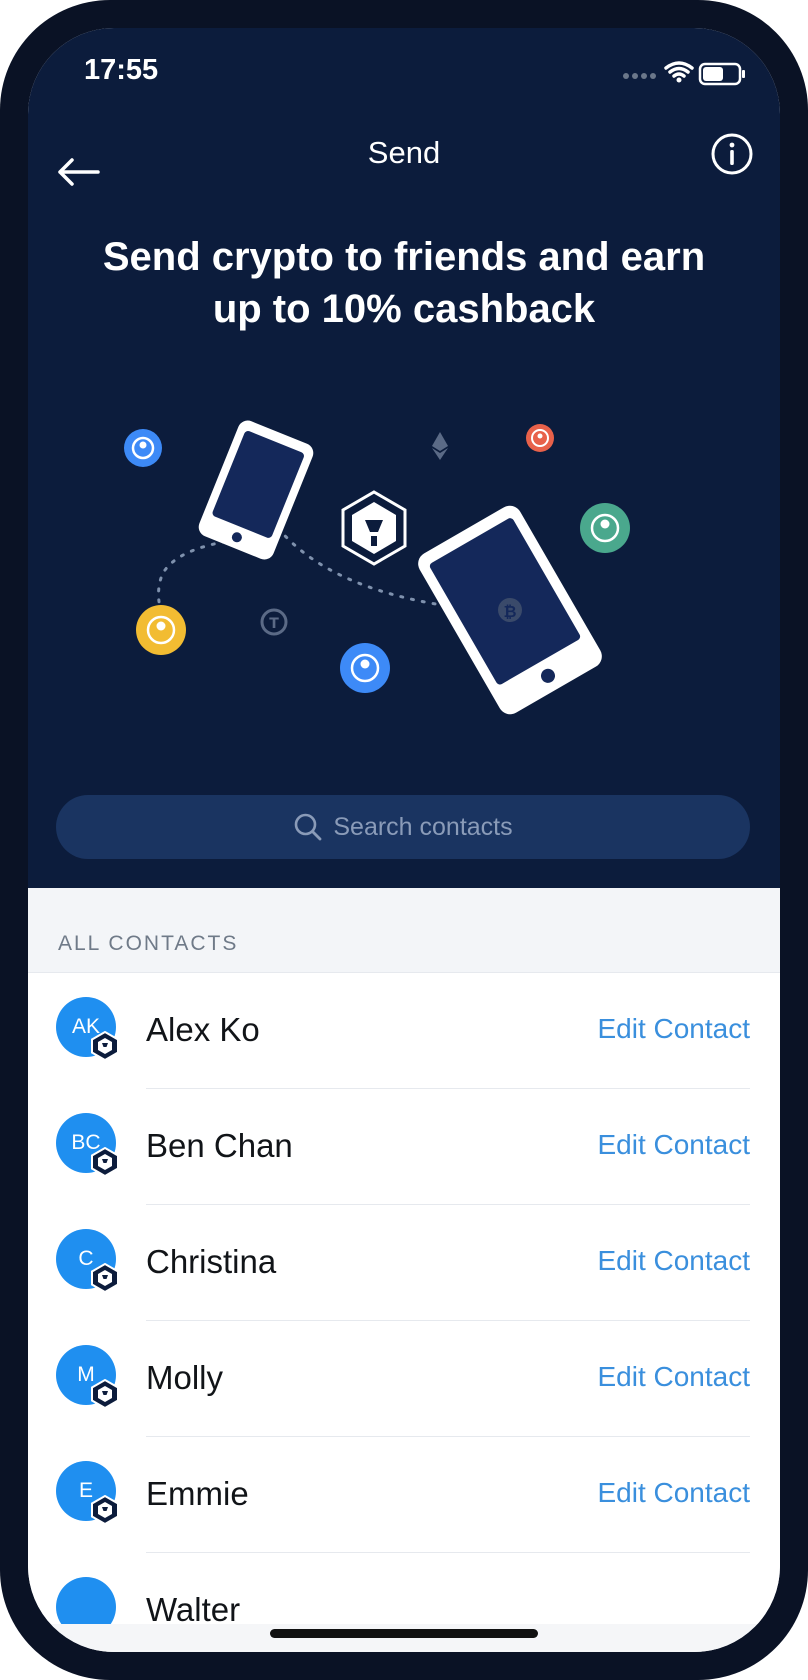 The height and width of the screenshot is (1680, 808). I want to click on contact-row: E Emmie Edit Contact, so click(404, 1495).